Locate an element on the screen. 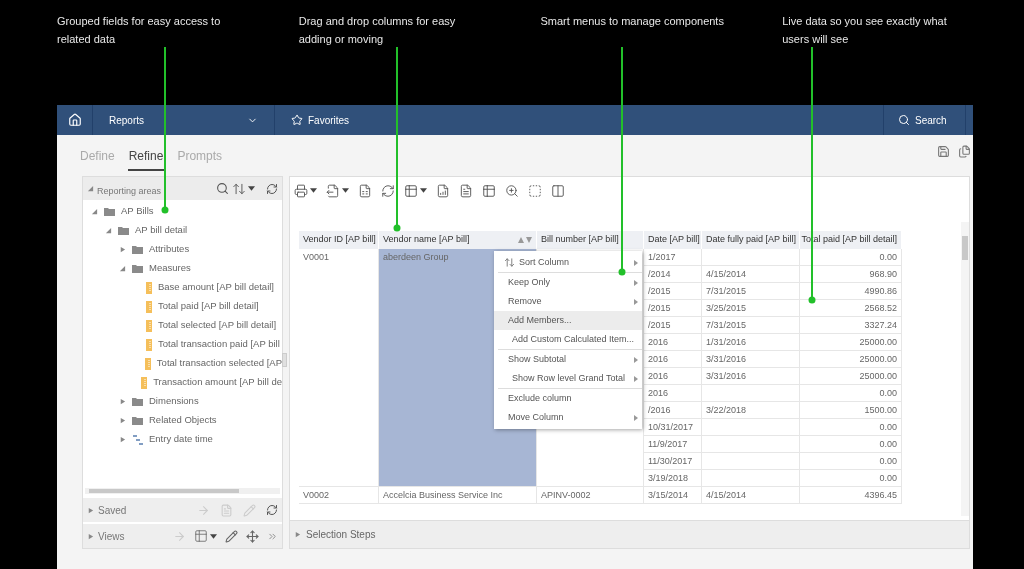 This screenshot has height=569, width=1024. save-icon is located at coordinates (943, 151).